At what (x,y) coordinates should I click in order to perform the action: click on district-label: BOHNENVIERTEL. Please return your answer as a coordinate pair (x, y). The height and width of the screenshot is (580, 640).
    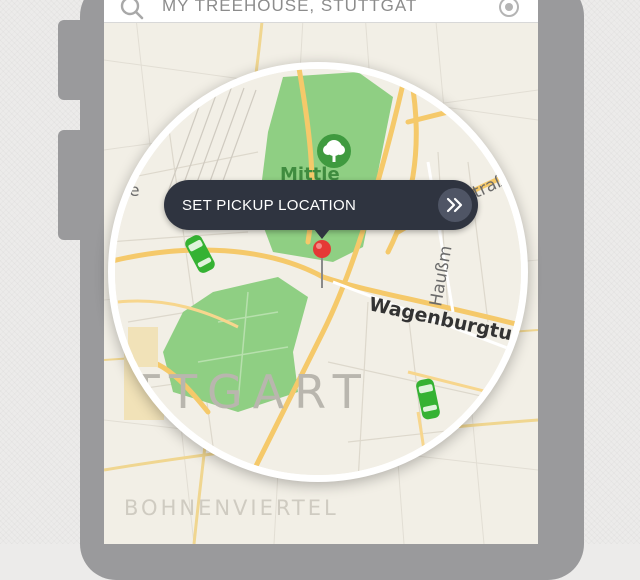
    Looking at the image, I should click on (231, 508).